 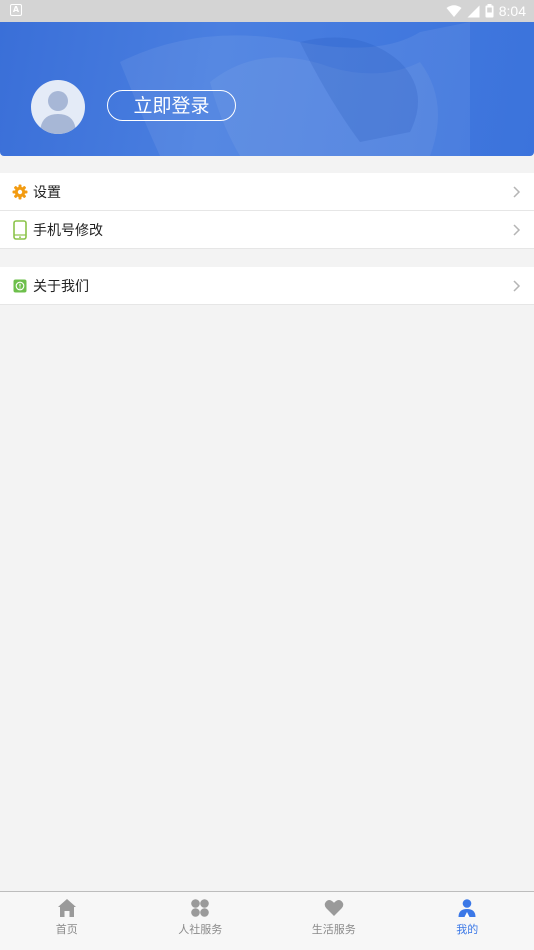 What do you see at coordinates (47, 192) in the screenshot?
I see `menu-item-label: 设置` at bounding box center [47, 192].